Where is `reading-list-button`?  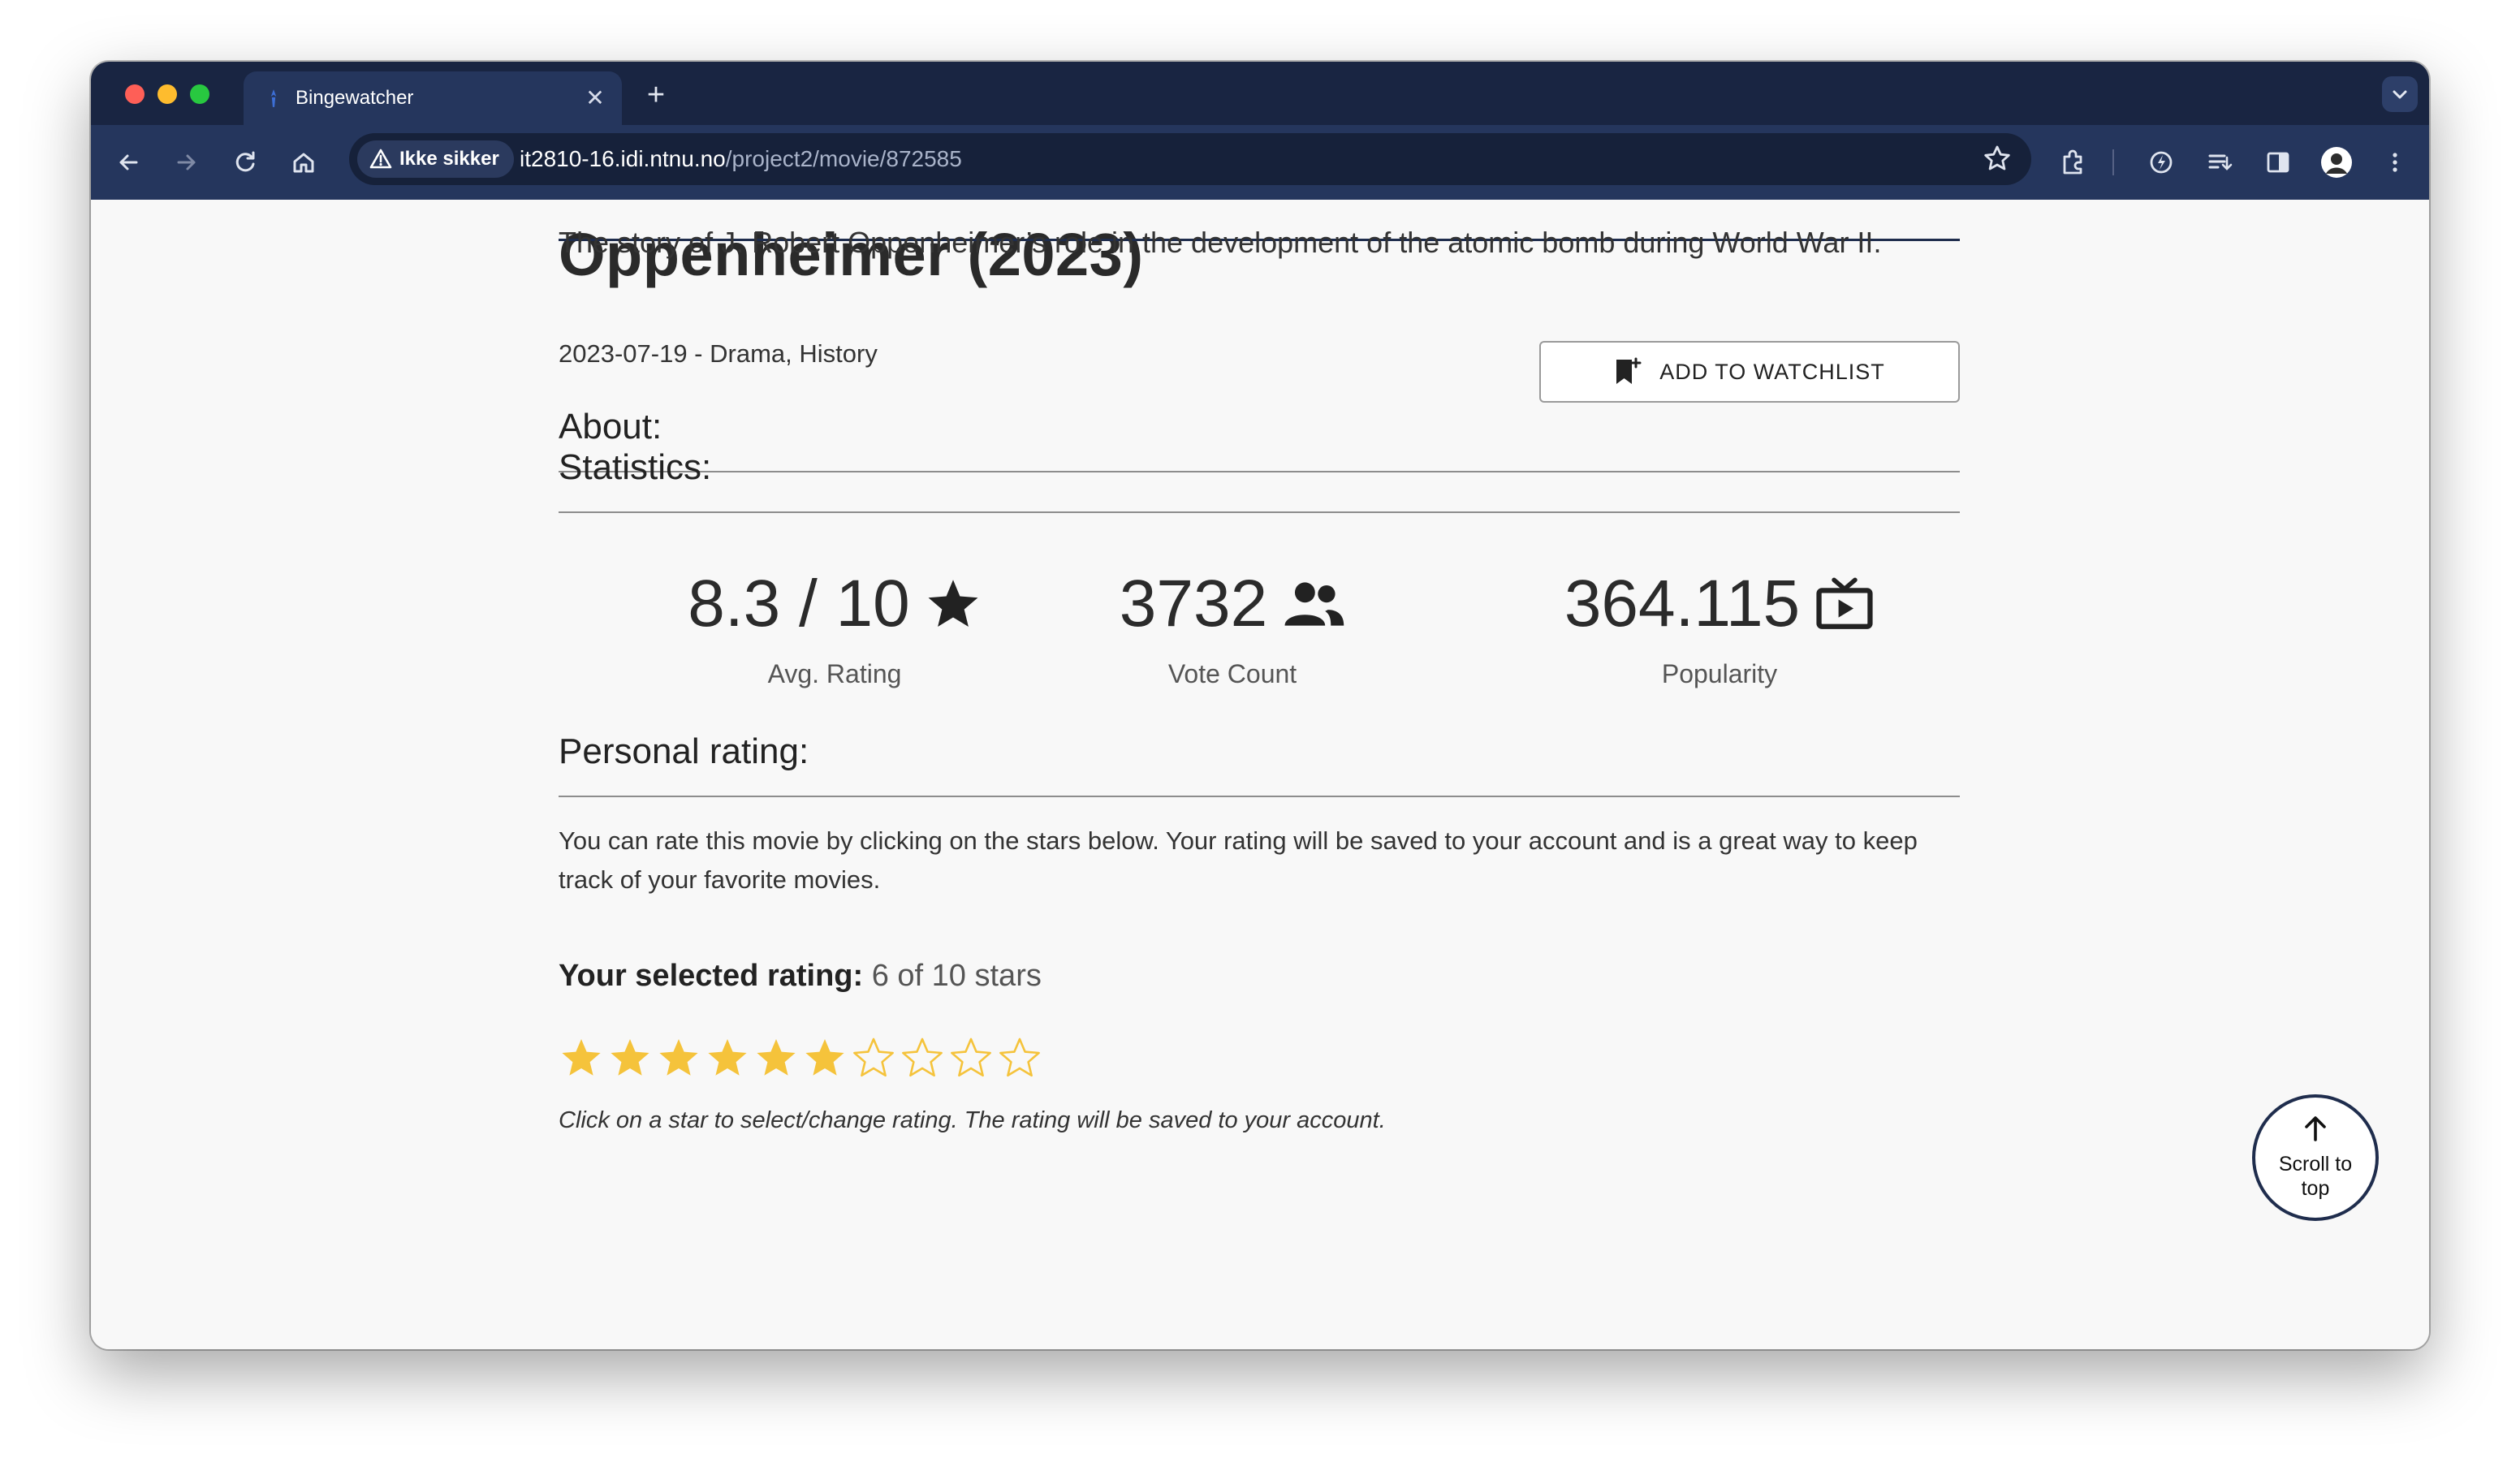 reading-list-button is located at coordinates (2219, 162).